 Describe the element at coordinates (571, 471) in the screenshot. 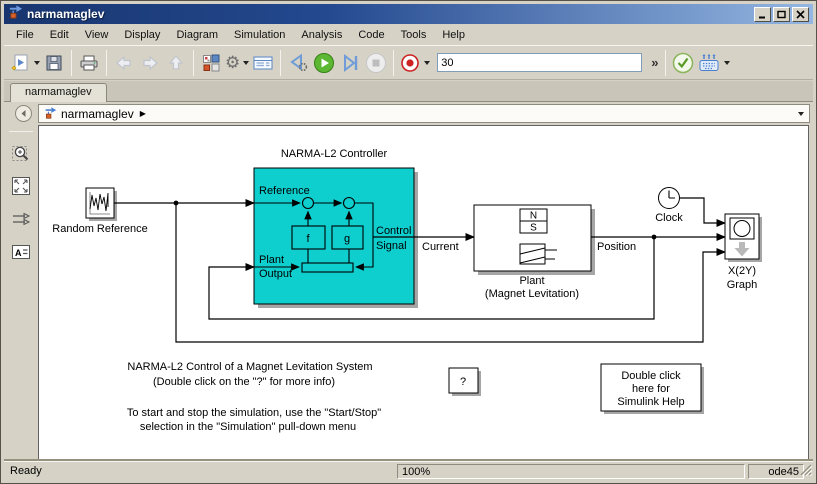

I see `zoom-level: 100%` at that location.